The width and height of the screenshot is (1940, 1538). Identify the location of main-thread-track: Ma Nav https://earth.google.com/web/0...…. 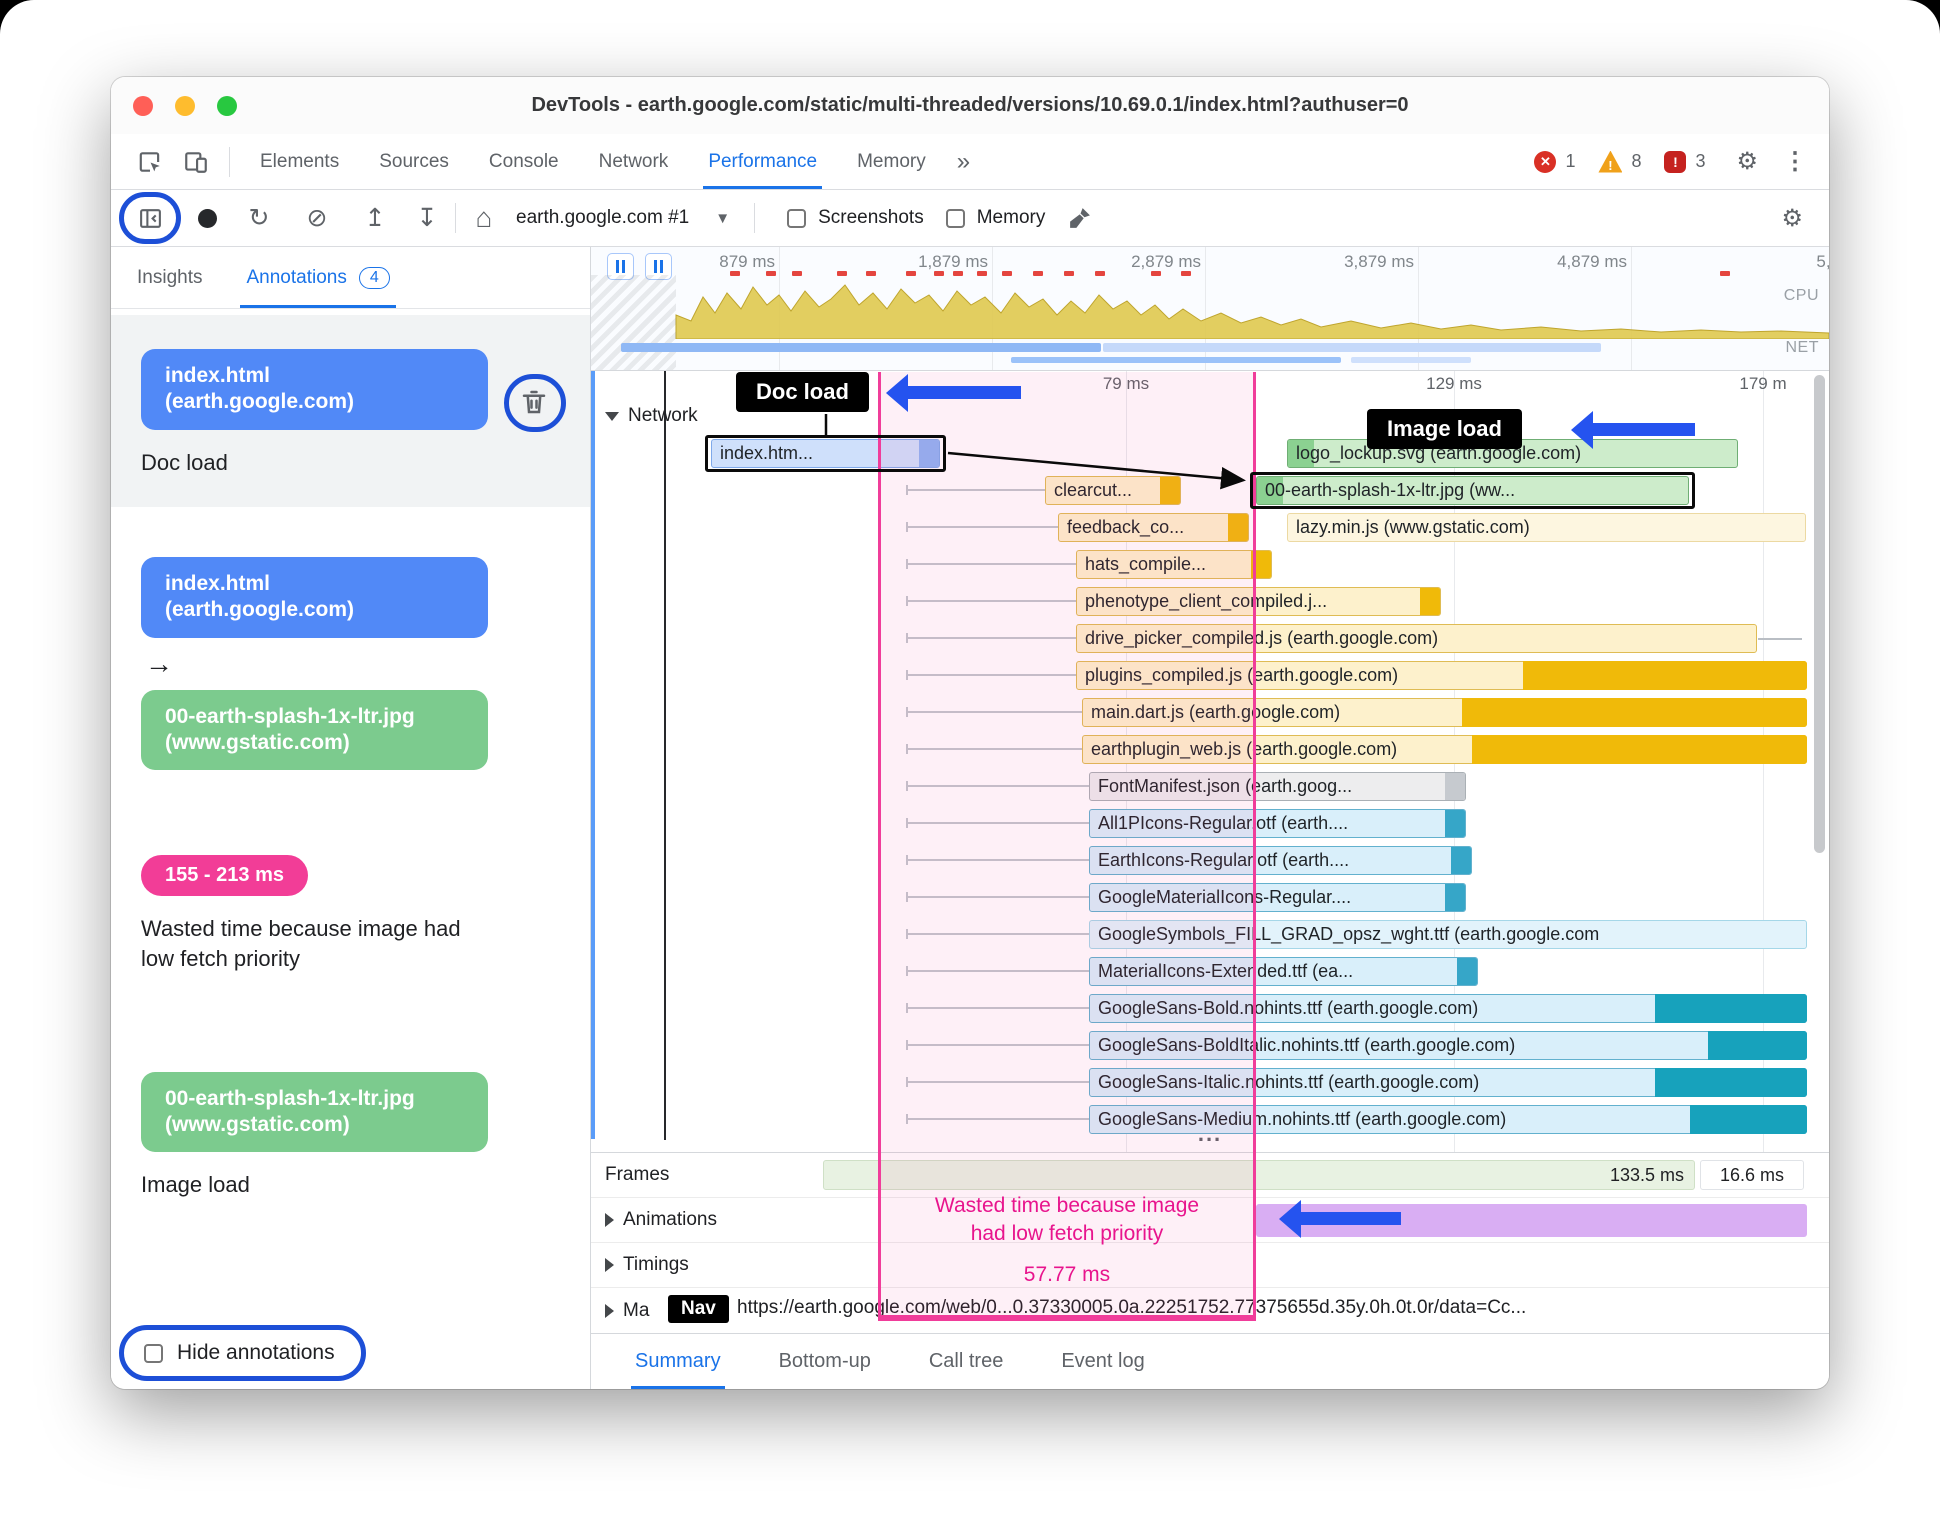
(1210, 1310).